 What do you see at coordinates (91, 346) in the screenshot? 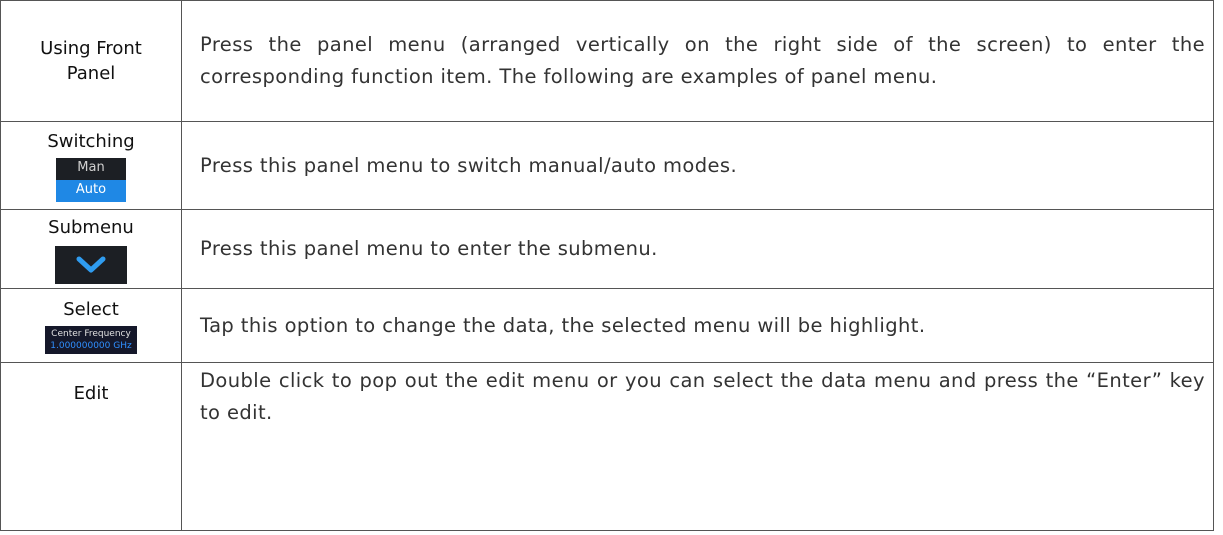
I see `select-menu-value: 1.000000000 GHz` at bounding box center [91, 346].